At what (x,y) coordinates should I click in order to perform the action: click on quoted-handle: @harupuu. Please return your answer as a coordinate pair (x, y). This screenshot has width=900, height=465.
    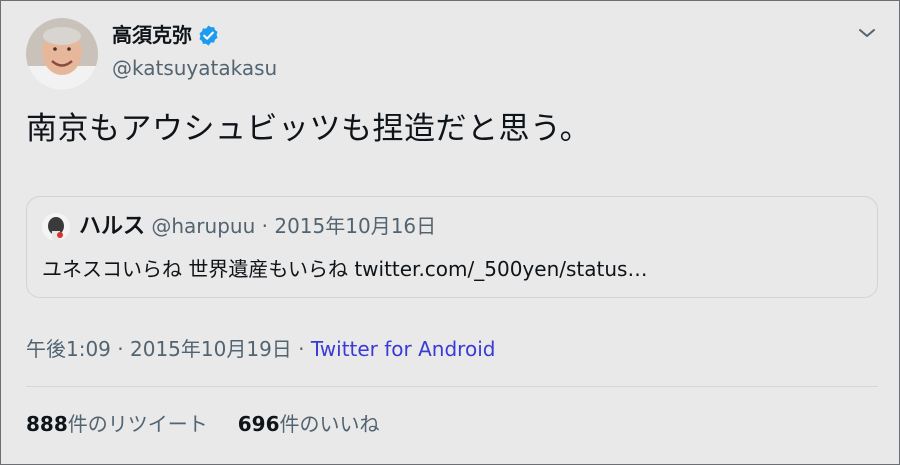
    Looking at the image, I should click on (203, 226).